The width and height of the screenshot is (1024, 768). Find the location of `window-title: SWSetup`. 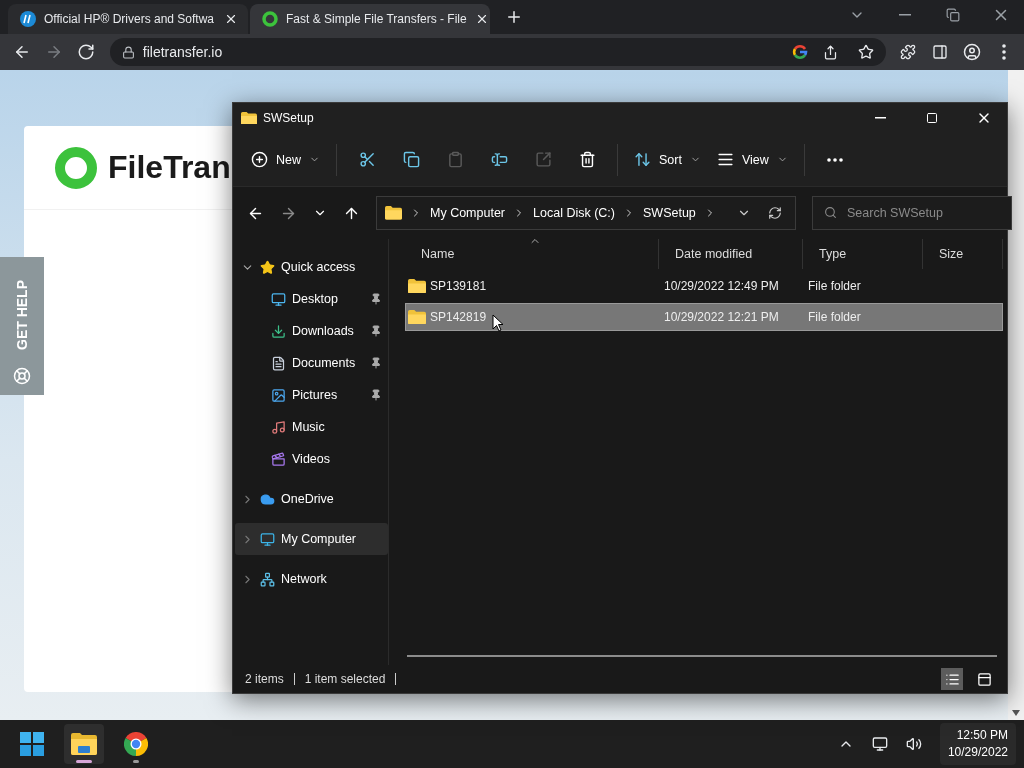

window-title: SWSetup is located at coordinates (288, 118).